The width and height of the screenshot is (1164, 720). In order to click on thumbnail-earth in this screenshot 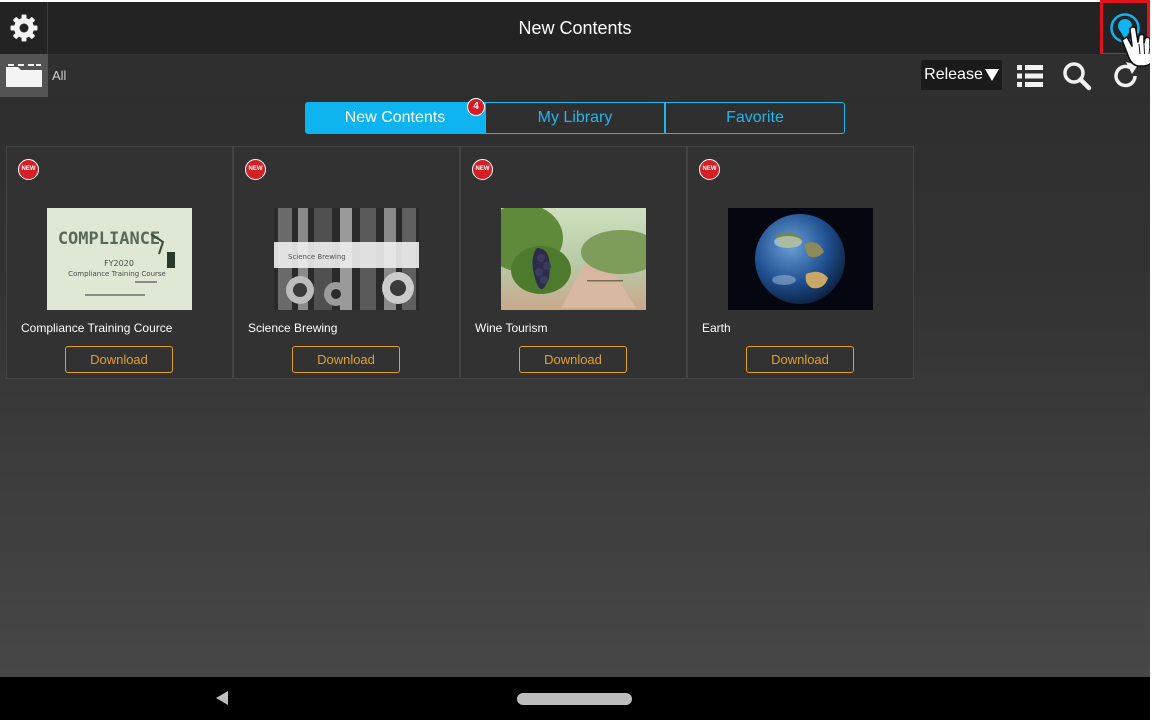, I will do `click(800, 259)`.